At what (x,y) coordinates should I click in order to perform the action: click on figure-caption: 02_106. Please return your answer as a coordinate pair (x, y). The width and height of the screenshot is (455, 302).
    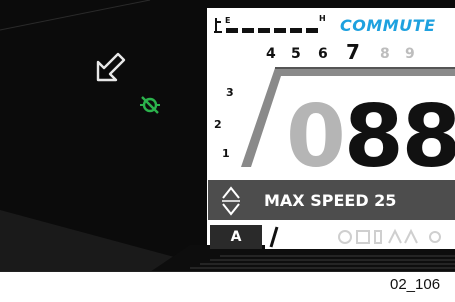
    Looking at the image, I should click on (415, 284).